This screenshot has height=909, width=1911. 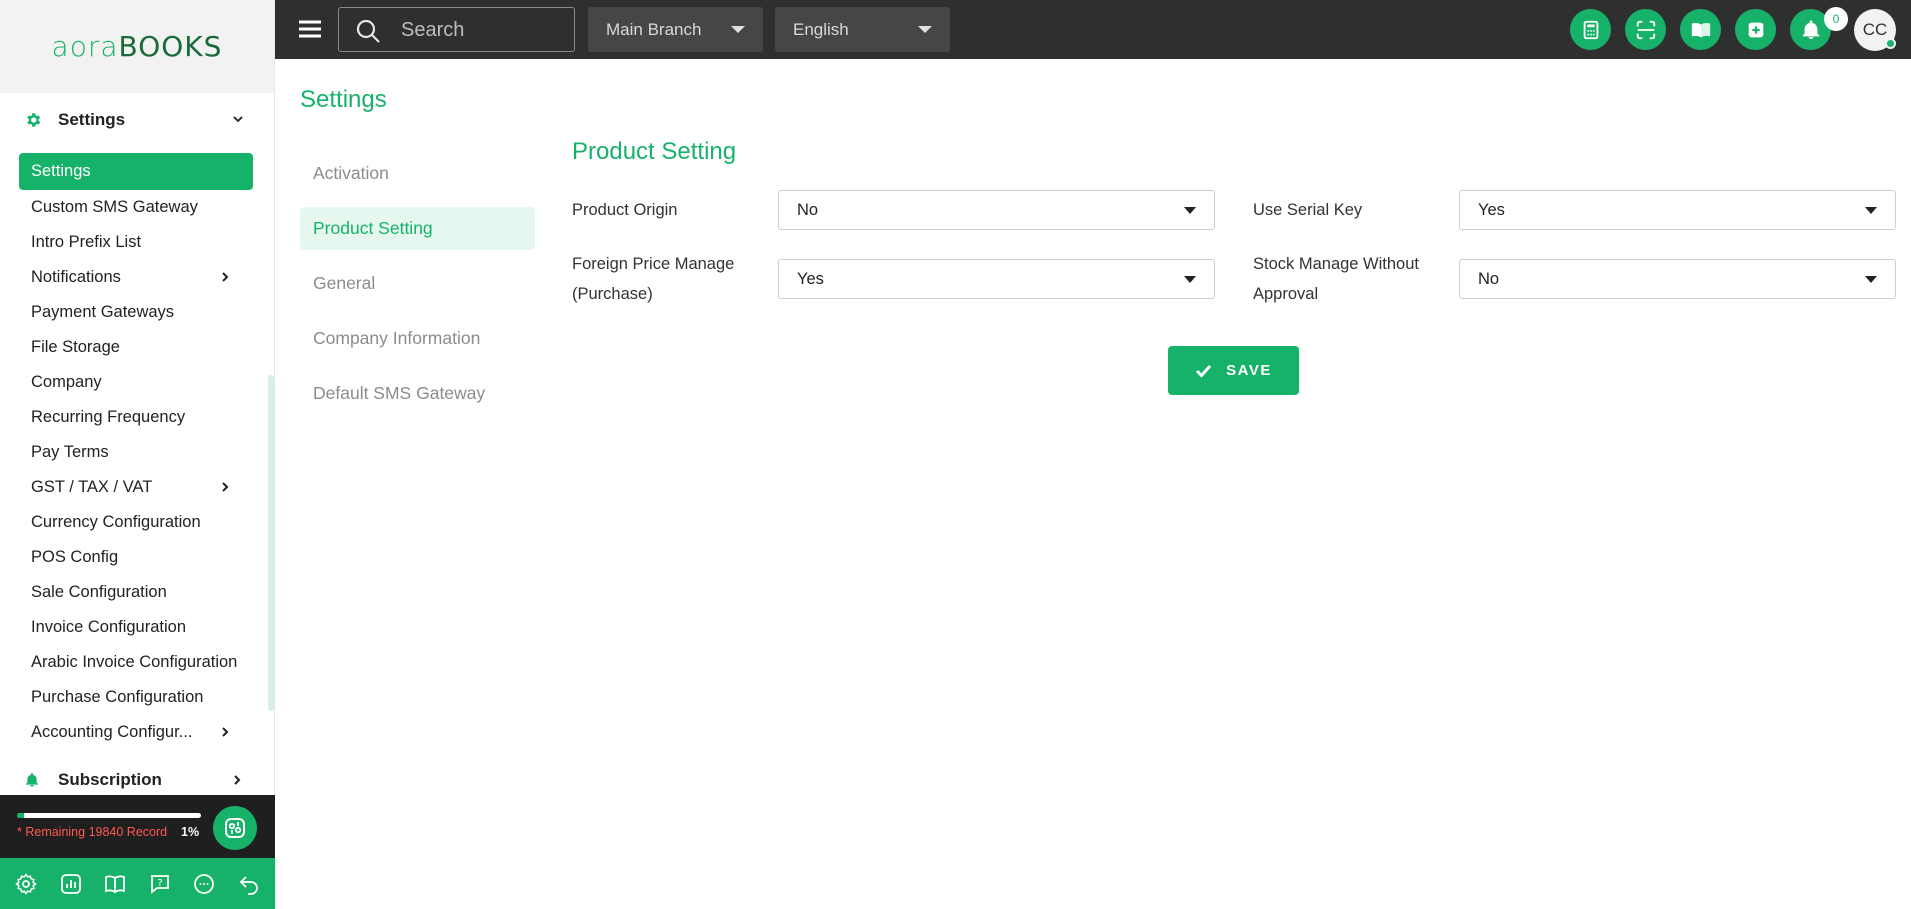 What do you see at coordinates (417, 393) in the screenshot?
I see `subnav-item-default-sms-gateway: Default SMS Gateway` at bounding box center [417, 393].